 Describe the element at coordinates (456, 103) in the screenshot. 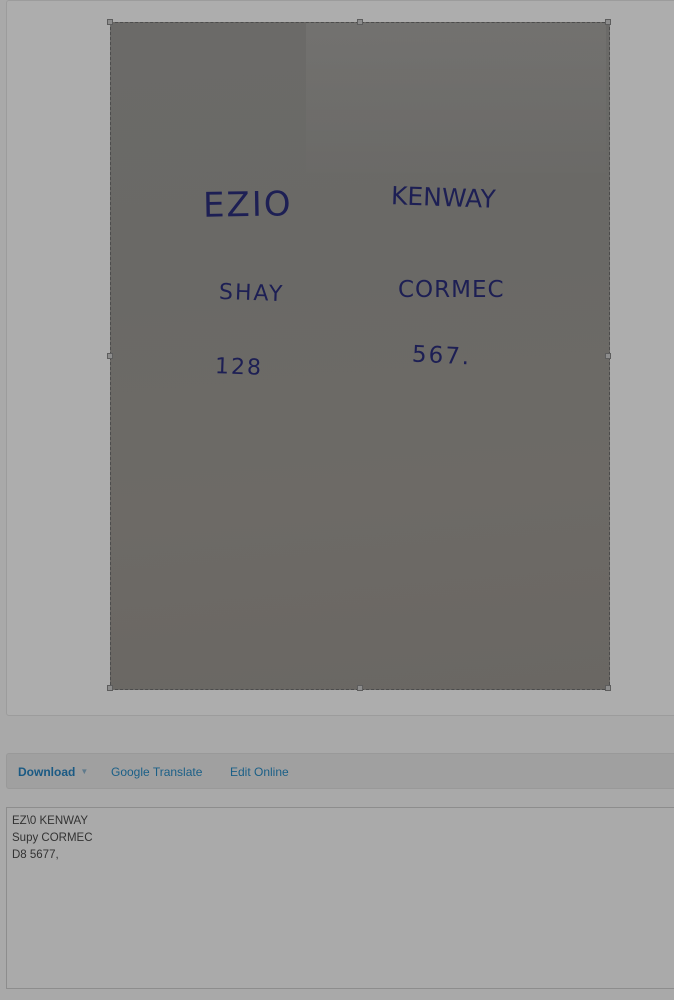

I see `paper-fold-shading` at that location.